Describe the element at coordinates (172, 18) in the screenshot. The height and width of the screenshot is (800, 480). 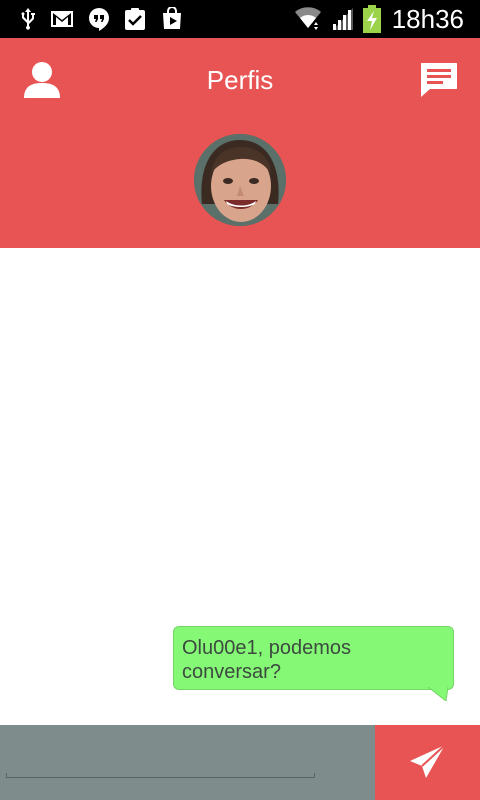
I see `play-store-icon` at that location.